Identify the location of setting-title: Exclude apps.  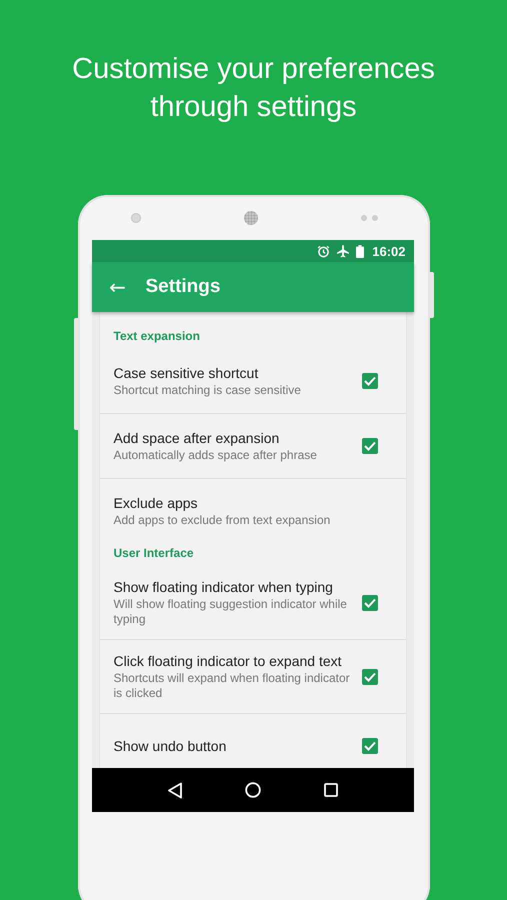
(253, 503).